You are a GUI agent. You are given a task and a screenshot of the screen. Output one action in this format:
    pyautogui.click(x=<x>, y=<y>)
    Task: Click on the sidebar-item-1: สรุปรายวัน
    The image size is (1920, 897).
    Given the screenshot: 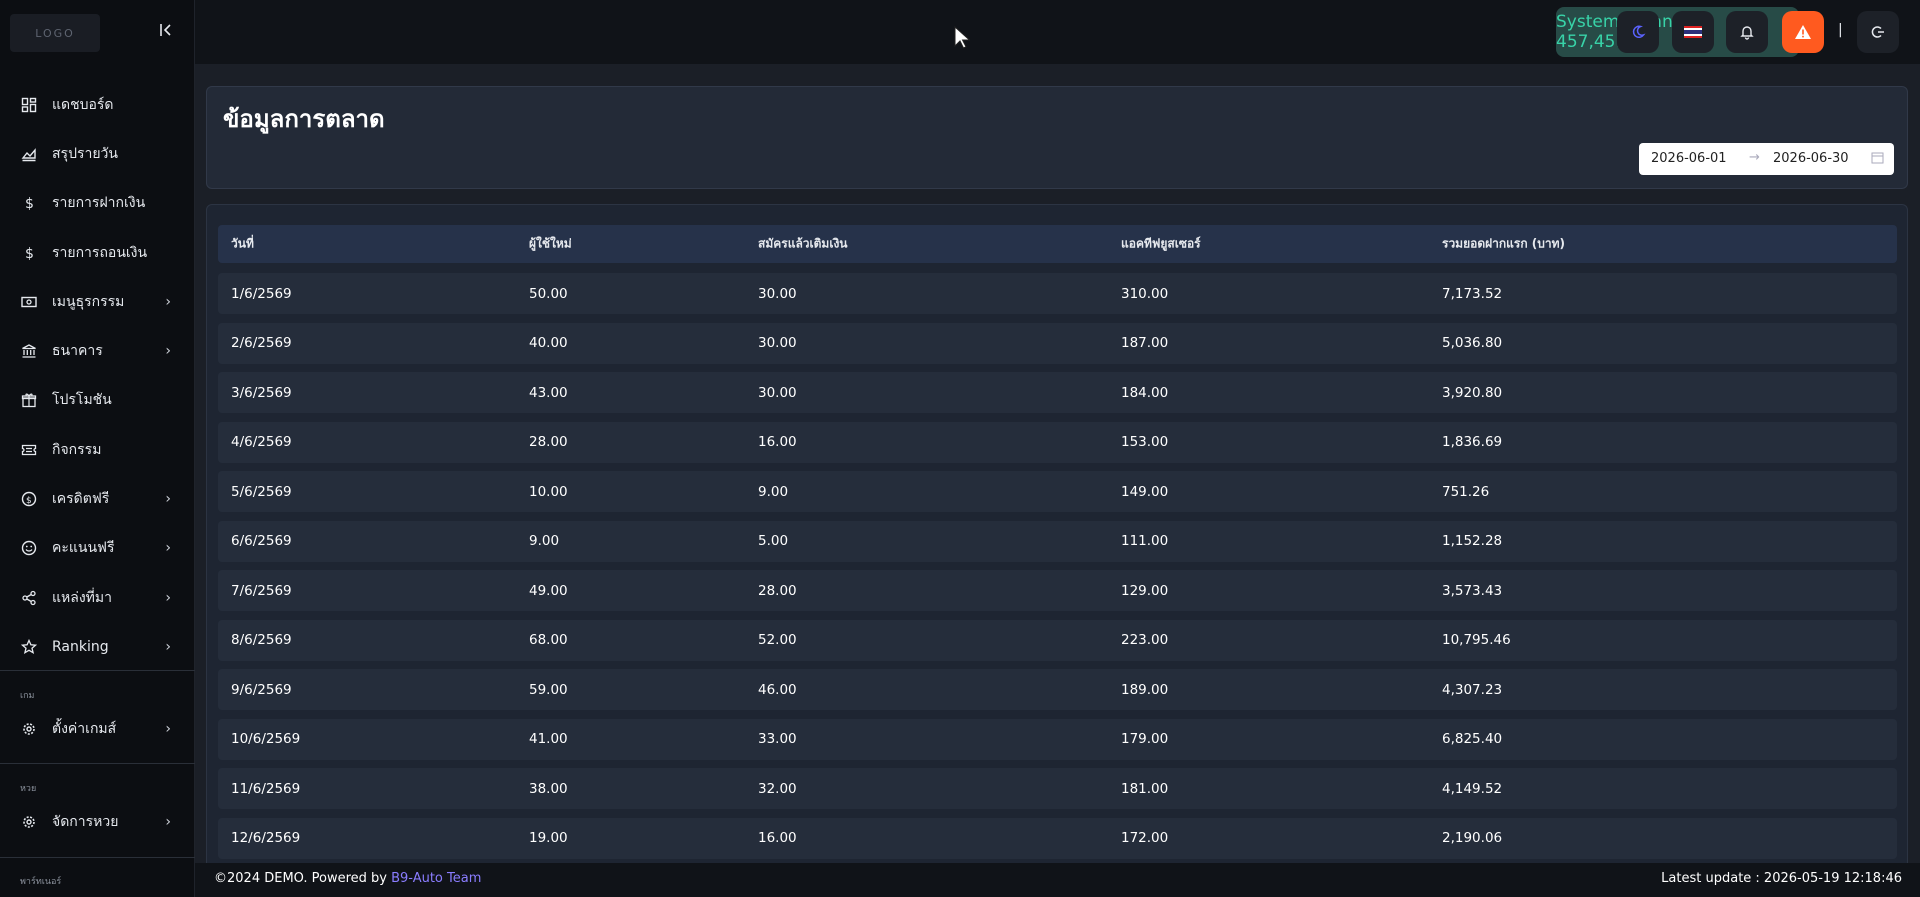 What is the action you would take?
    pyautogui.click(x=97, y=153)
    